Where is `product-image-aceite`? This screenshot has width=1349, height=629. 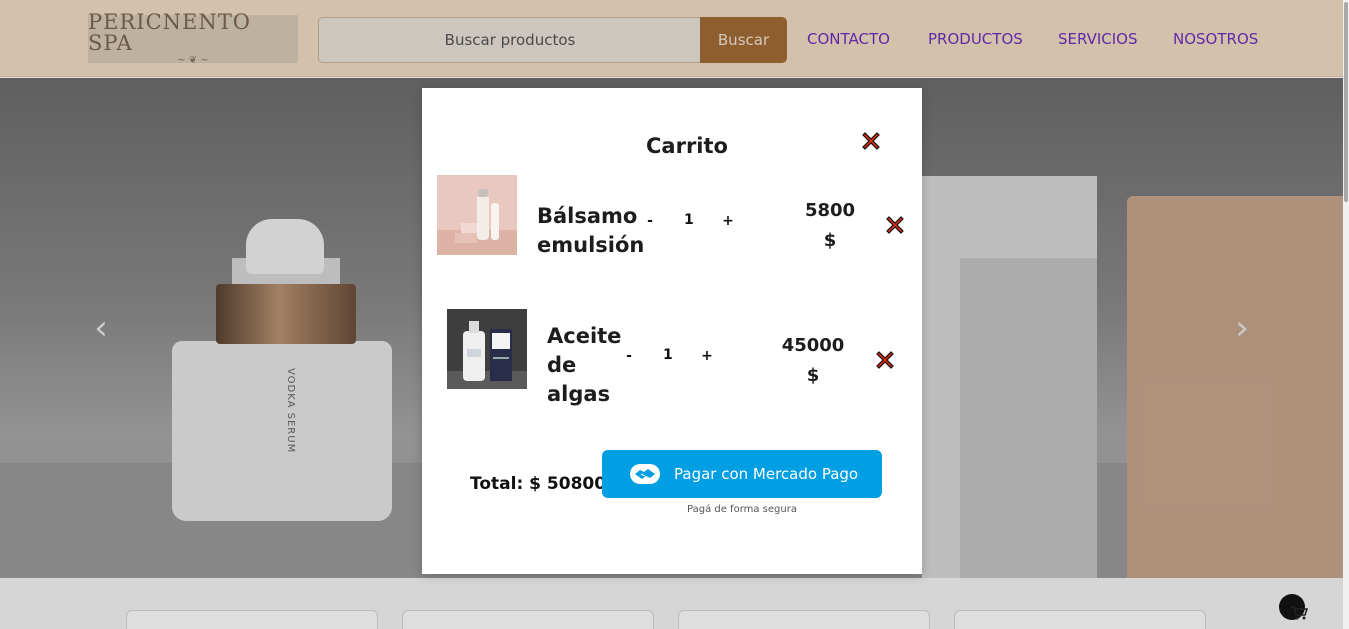 product-image-aceite is located at coordinates (487, 349).